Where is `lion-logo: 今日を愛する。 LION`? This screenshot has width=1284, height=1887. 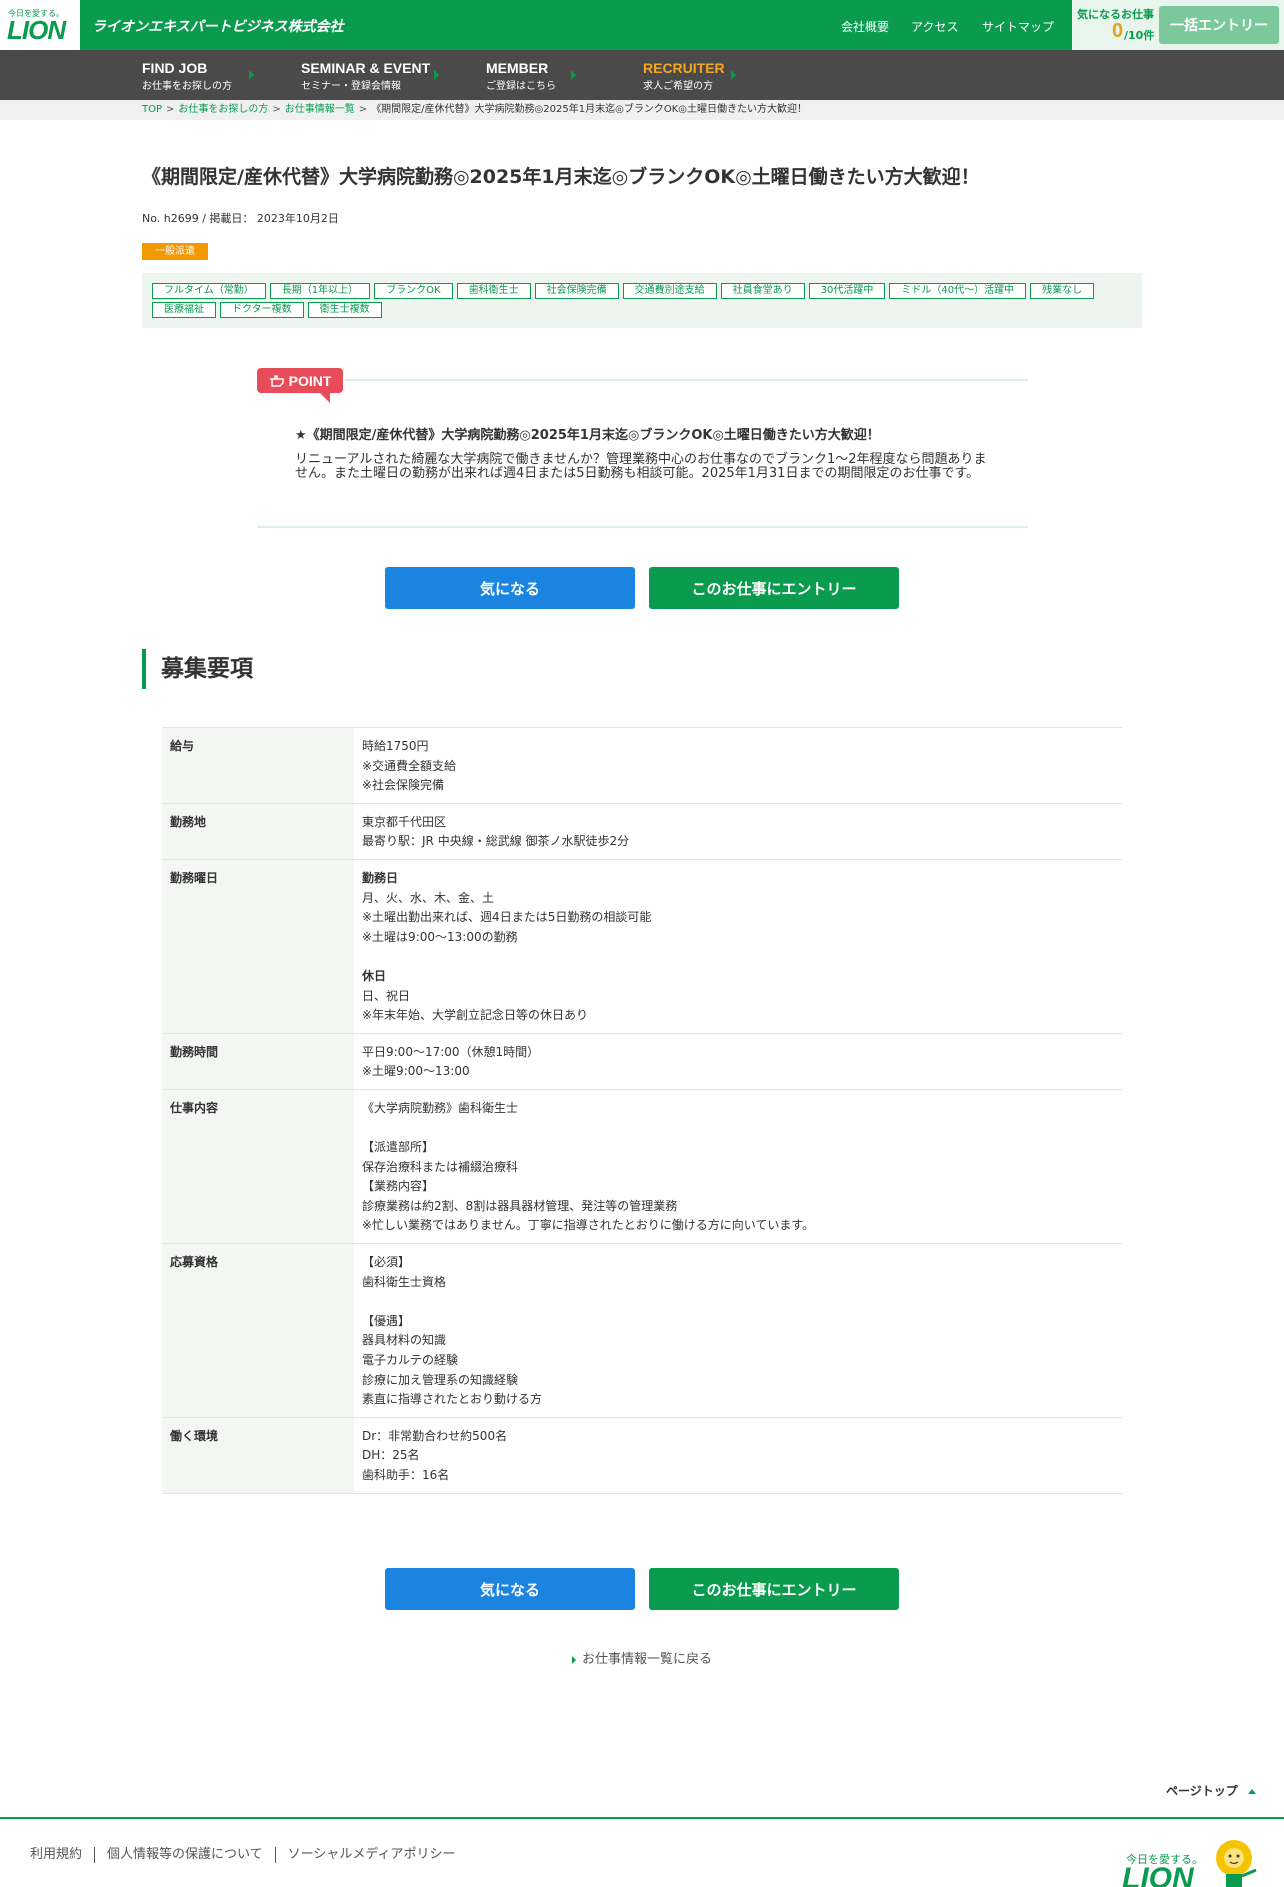
lion-logo: 今日を愛する。 LION is located at coordinates (40, 25).